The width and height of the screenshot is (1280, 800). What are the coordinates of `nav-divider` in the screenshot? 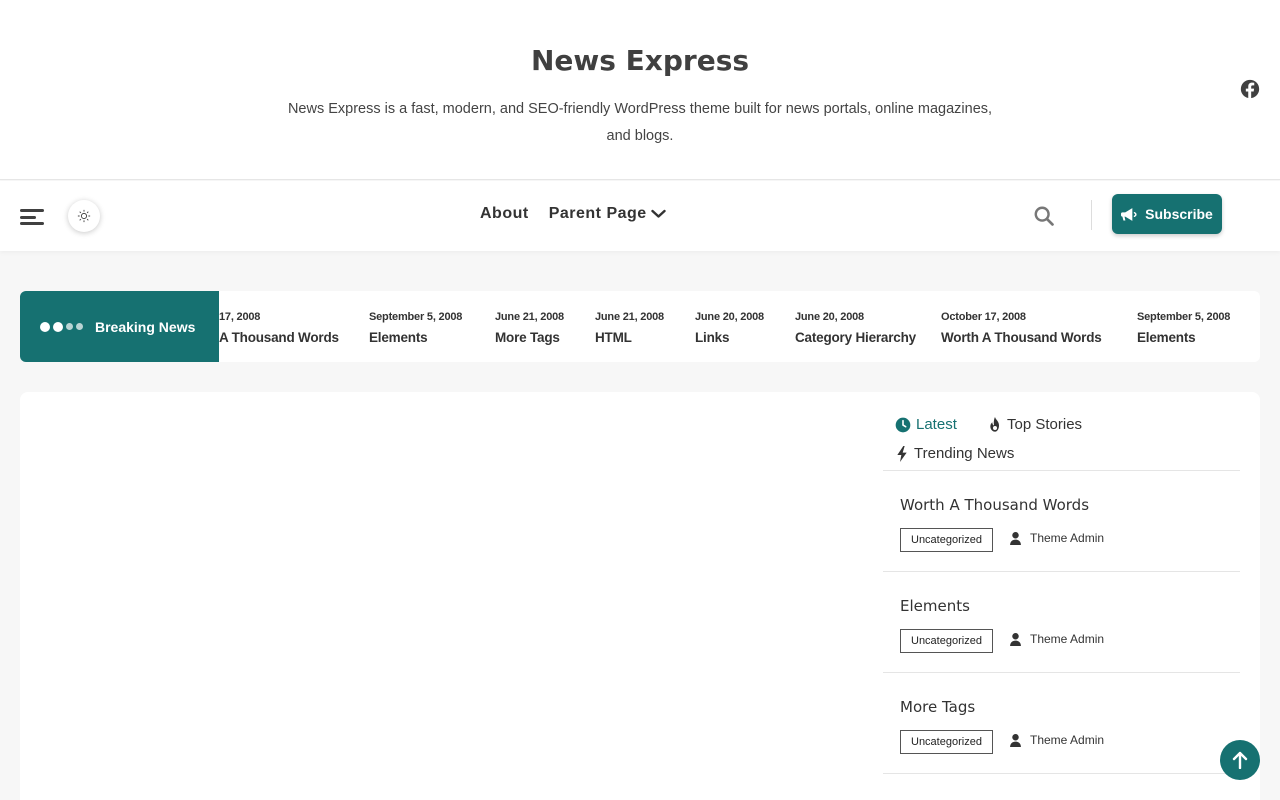 It's located at (1091, 215).